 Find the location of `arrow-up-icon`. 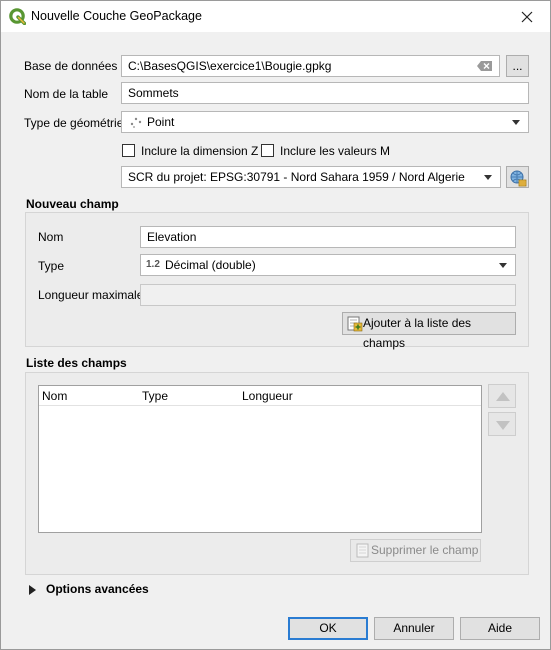

arrow-up-icon is located at coordinates (503, 396).